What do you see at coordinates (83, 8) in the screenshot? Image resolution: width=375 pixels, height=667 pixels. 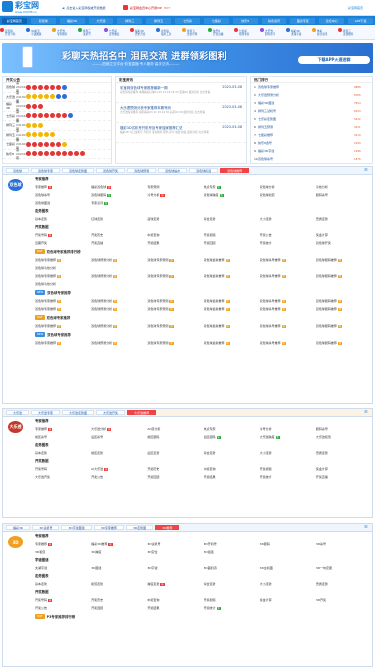 I see `top-search-link: ◀ 点击进入彩宝网权威开奖数据` at bounding box center [83, 8].